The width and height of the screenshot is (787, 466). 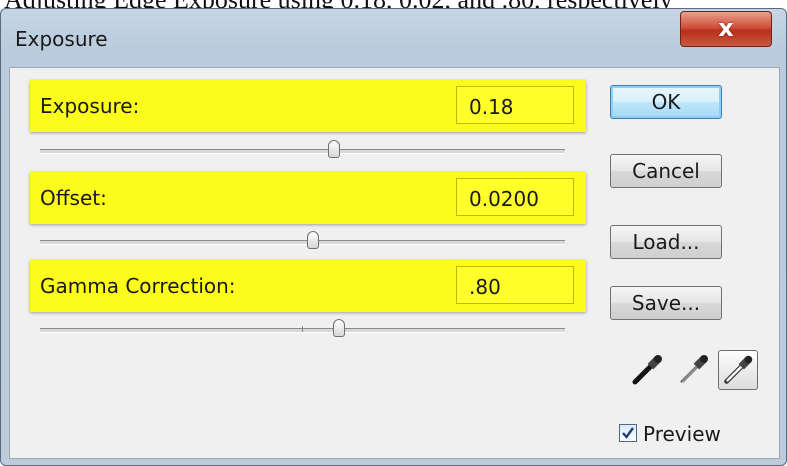 I want to click on exposure-row: Exposure: 0.18, so click(x=308, y=106).